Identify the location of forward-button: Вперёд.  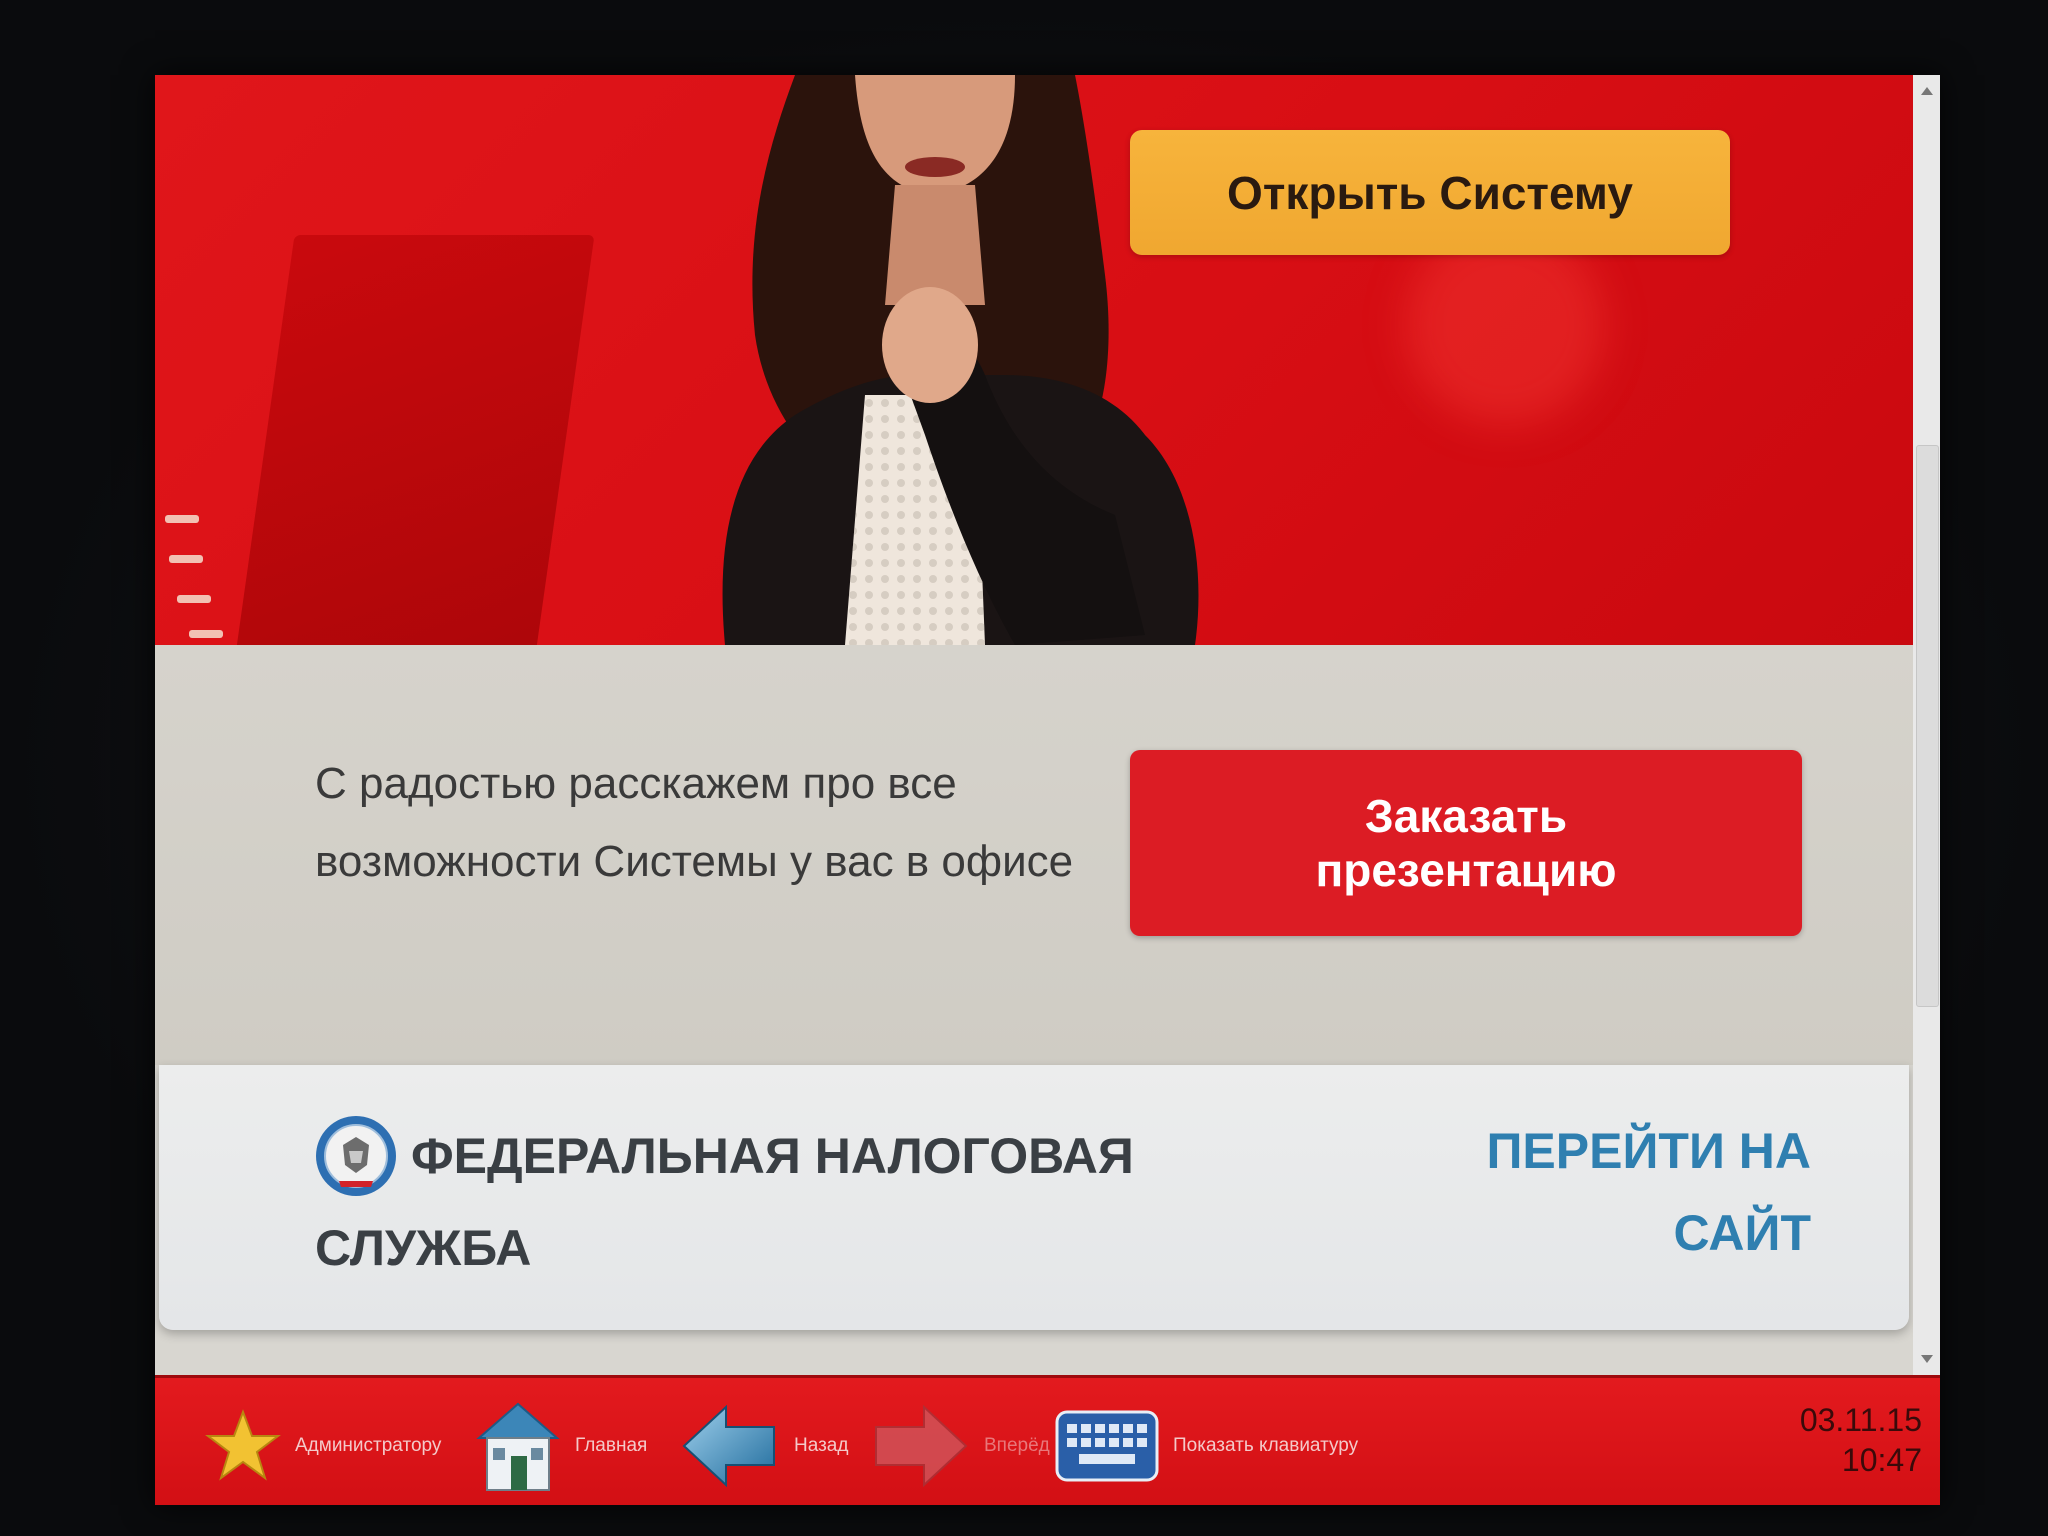
(960, 1446).